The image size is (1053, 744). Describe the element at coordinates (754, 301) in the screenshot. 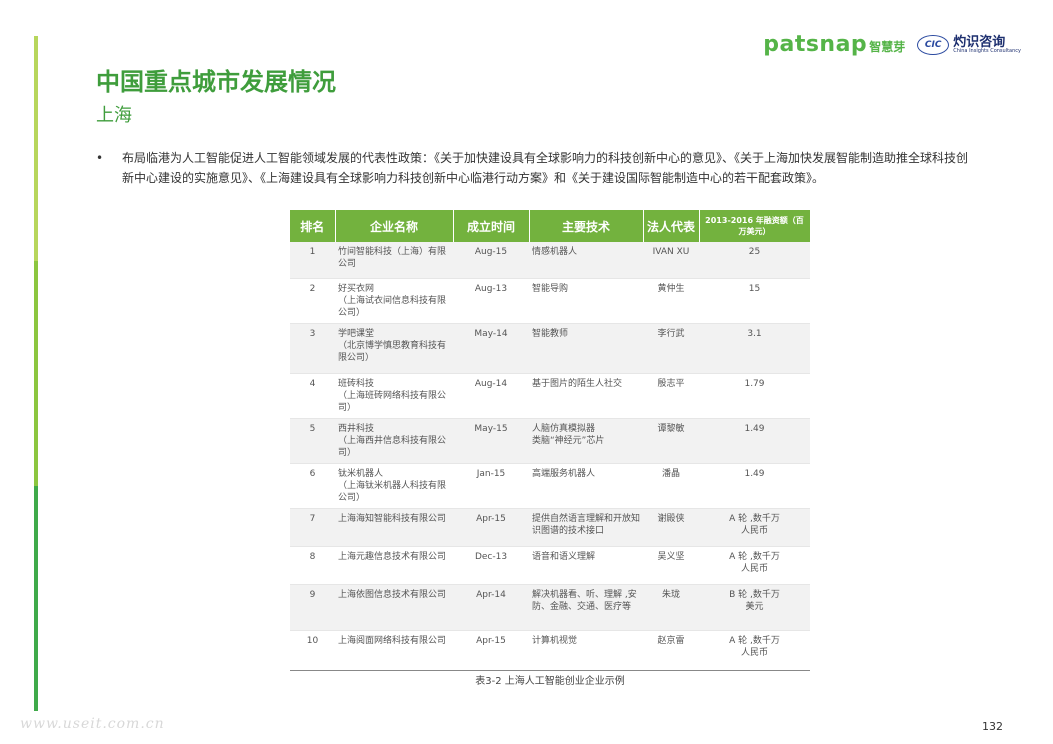

I see `cell-amount: 15` at that location.